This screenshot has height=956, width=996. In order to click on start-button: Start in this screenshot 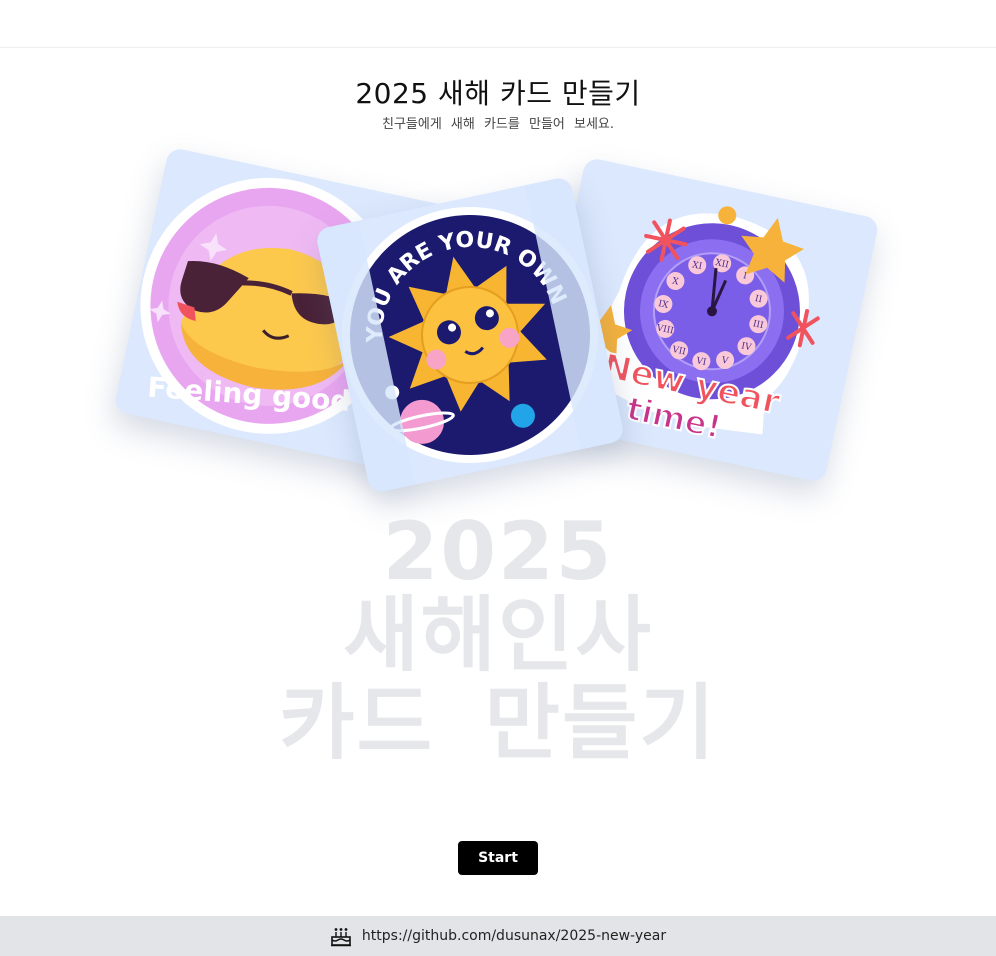, I will do `click(498, 858)`.